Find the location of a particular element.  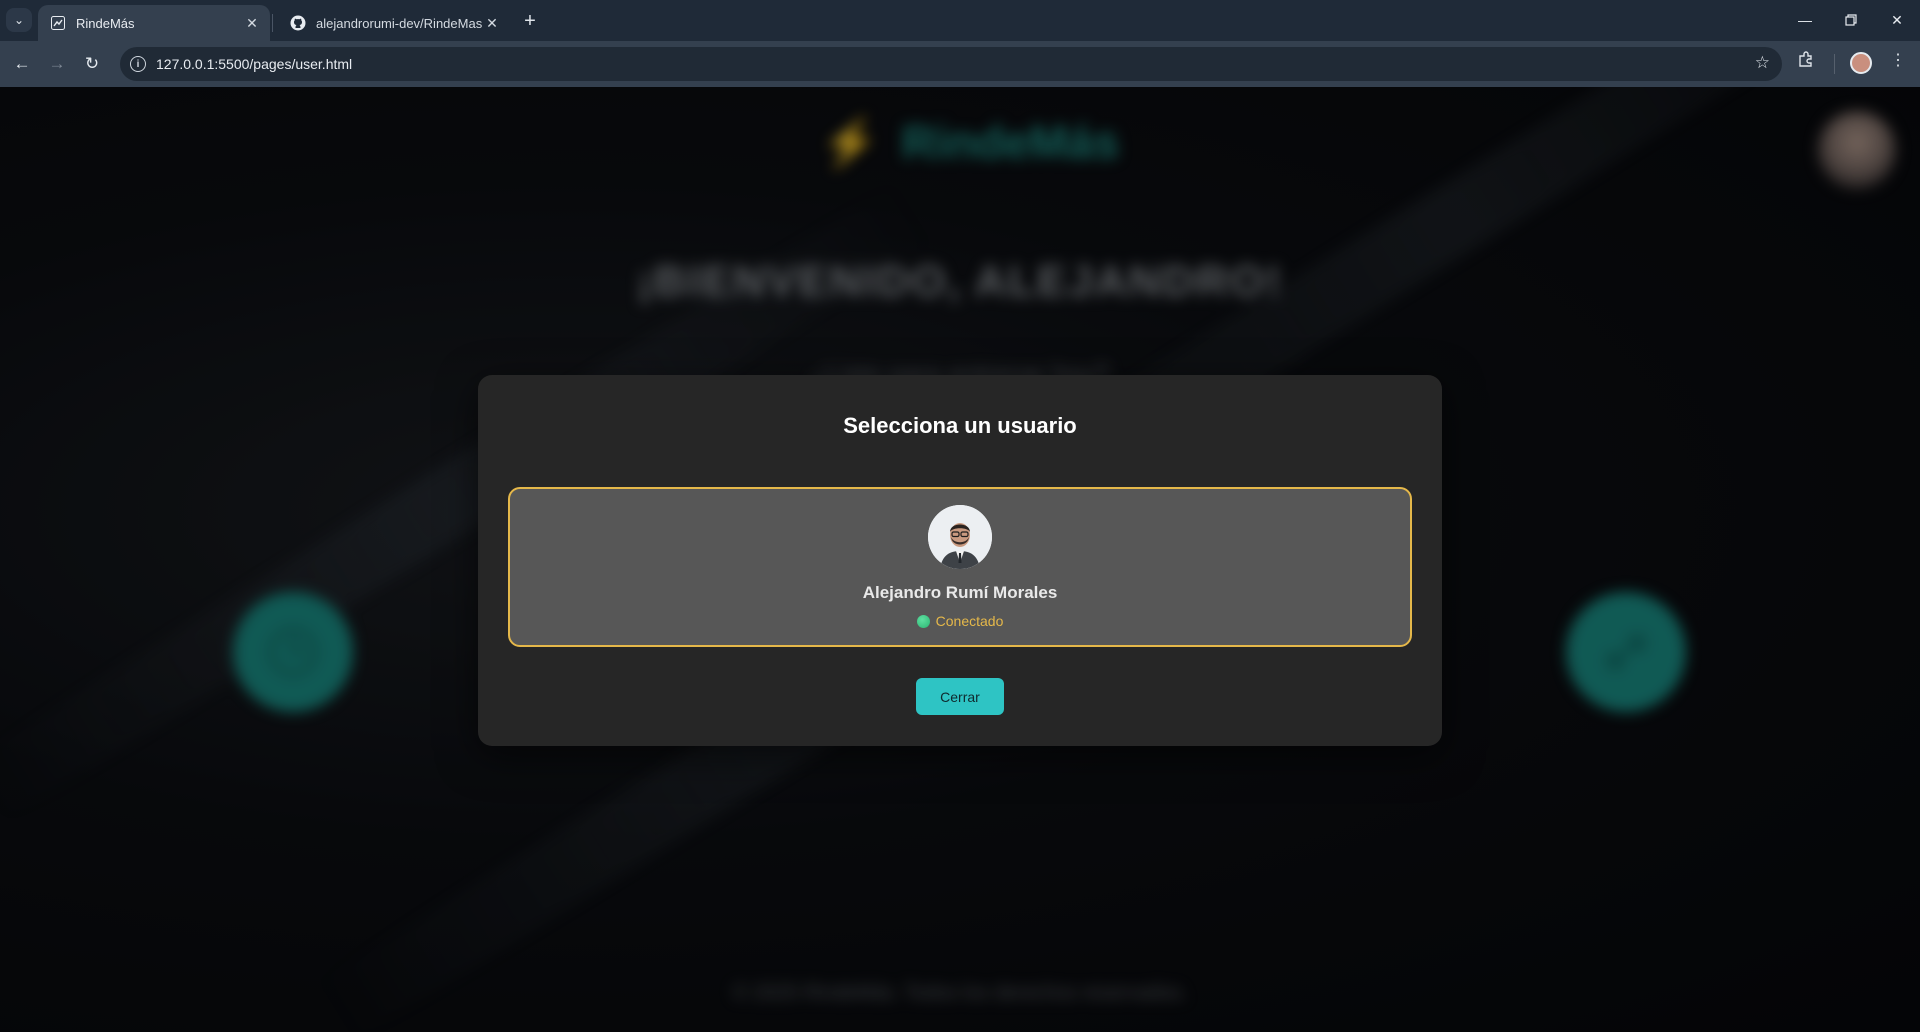

user-name: Alejandro Rumí Morales is located at coordinates (960, 592).